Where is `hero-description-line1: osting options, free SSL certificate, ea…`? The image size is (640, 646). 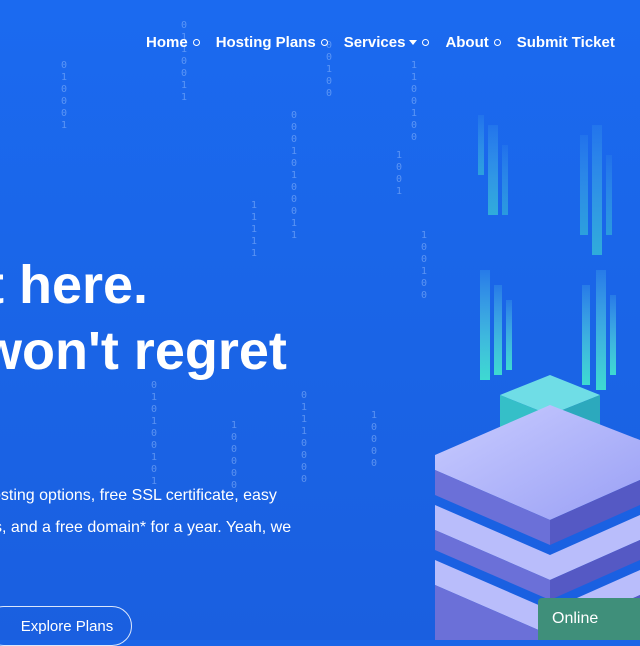 hero-description-line1: osting options, free SSL certificate, ea… is located at coordinates (138, 495).